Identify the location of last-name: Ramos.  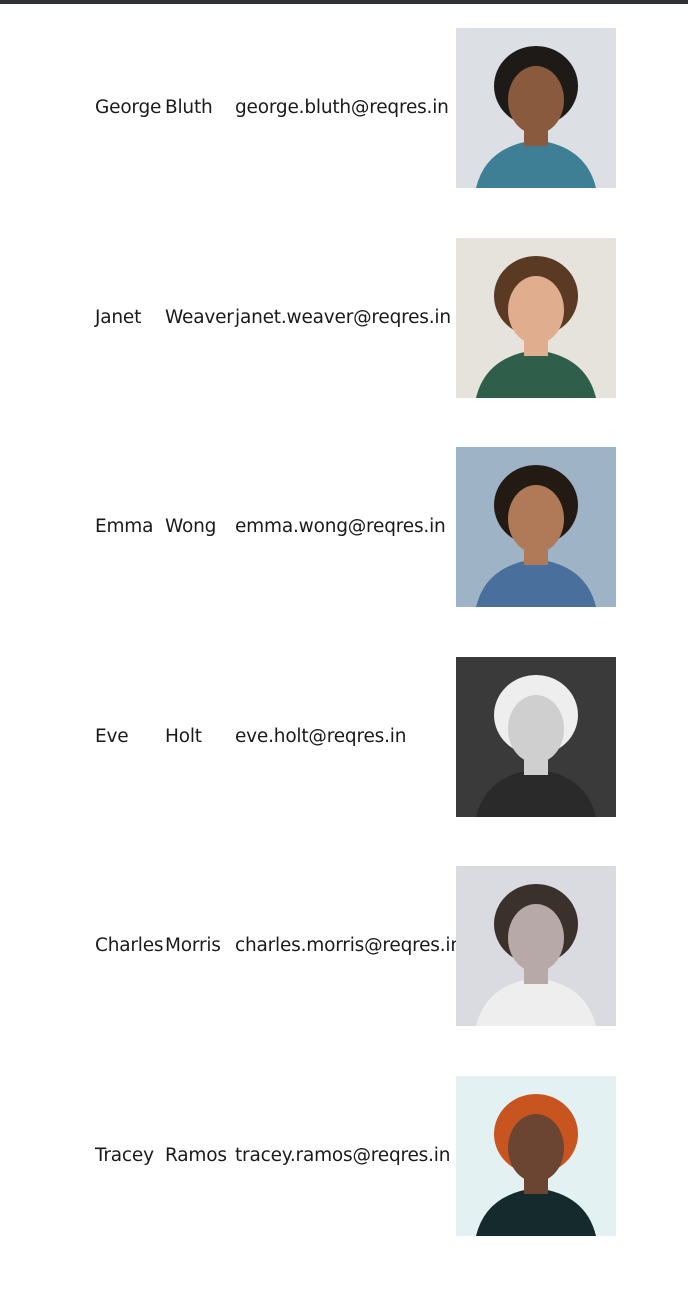
(196, 1155).